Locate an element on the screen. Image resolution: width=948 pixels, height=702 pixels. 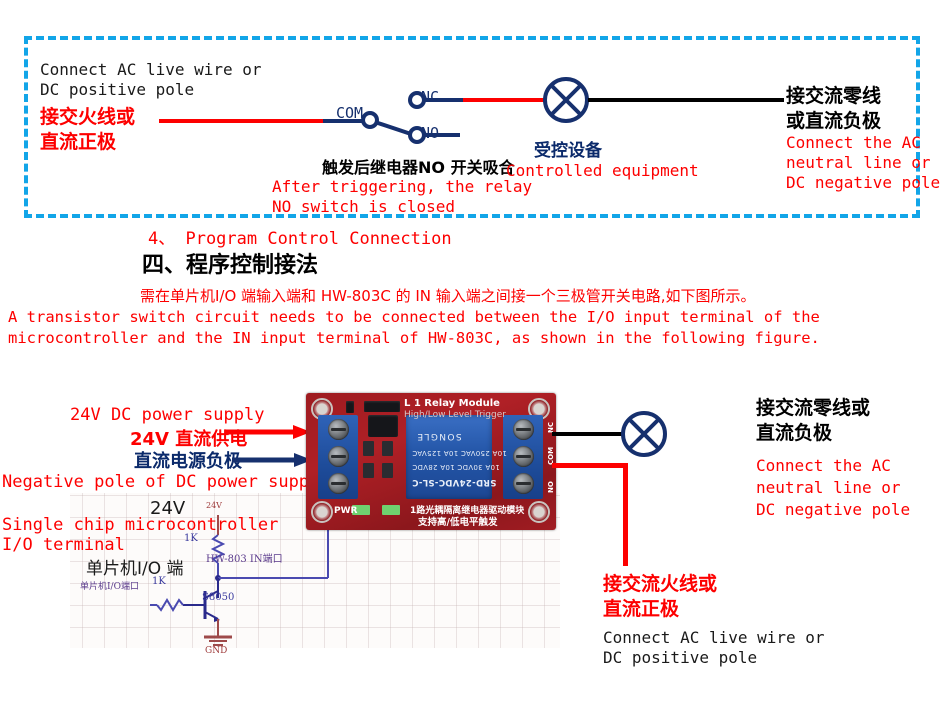
mount-hole-bl is located at coordinates (322, 512).